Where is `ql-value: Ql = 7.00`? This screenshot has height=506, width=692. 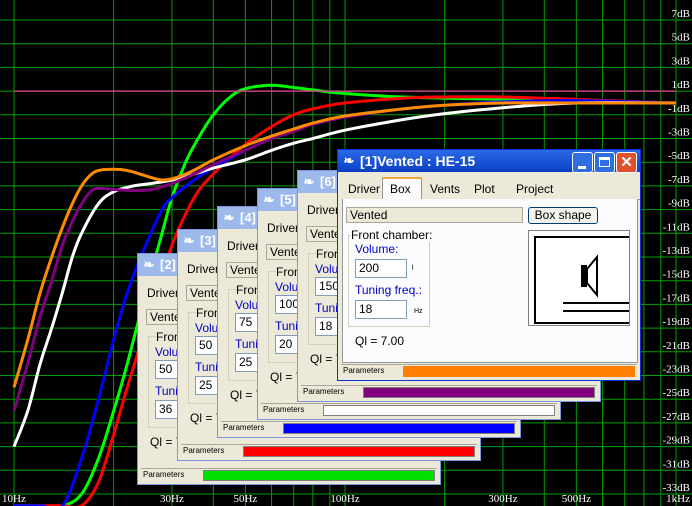
ql-value: Ql = 7.00 is located at coordinates (380, 341).